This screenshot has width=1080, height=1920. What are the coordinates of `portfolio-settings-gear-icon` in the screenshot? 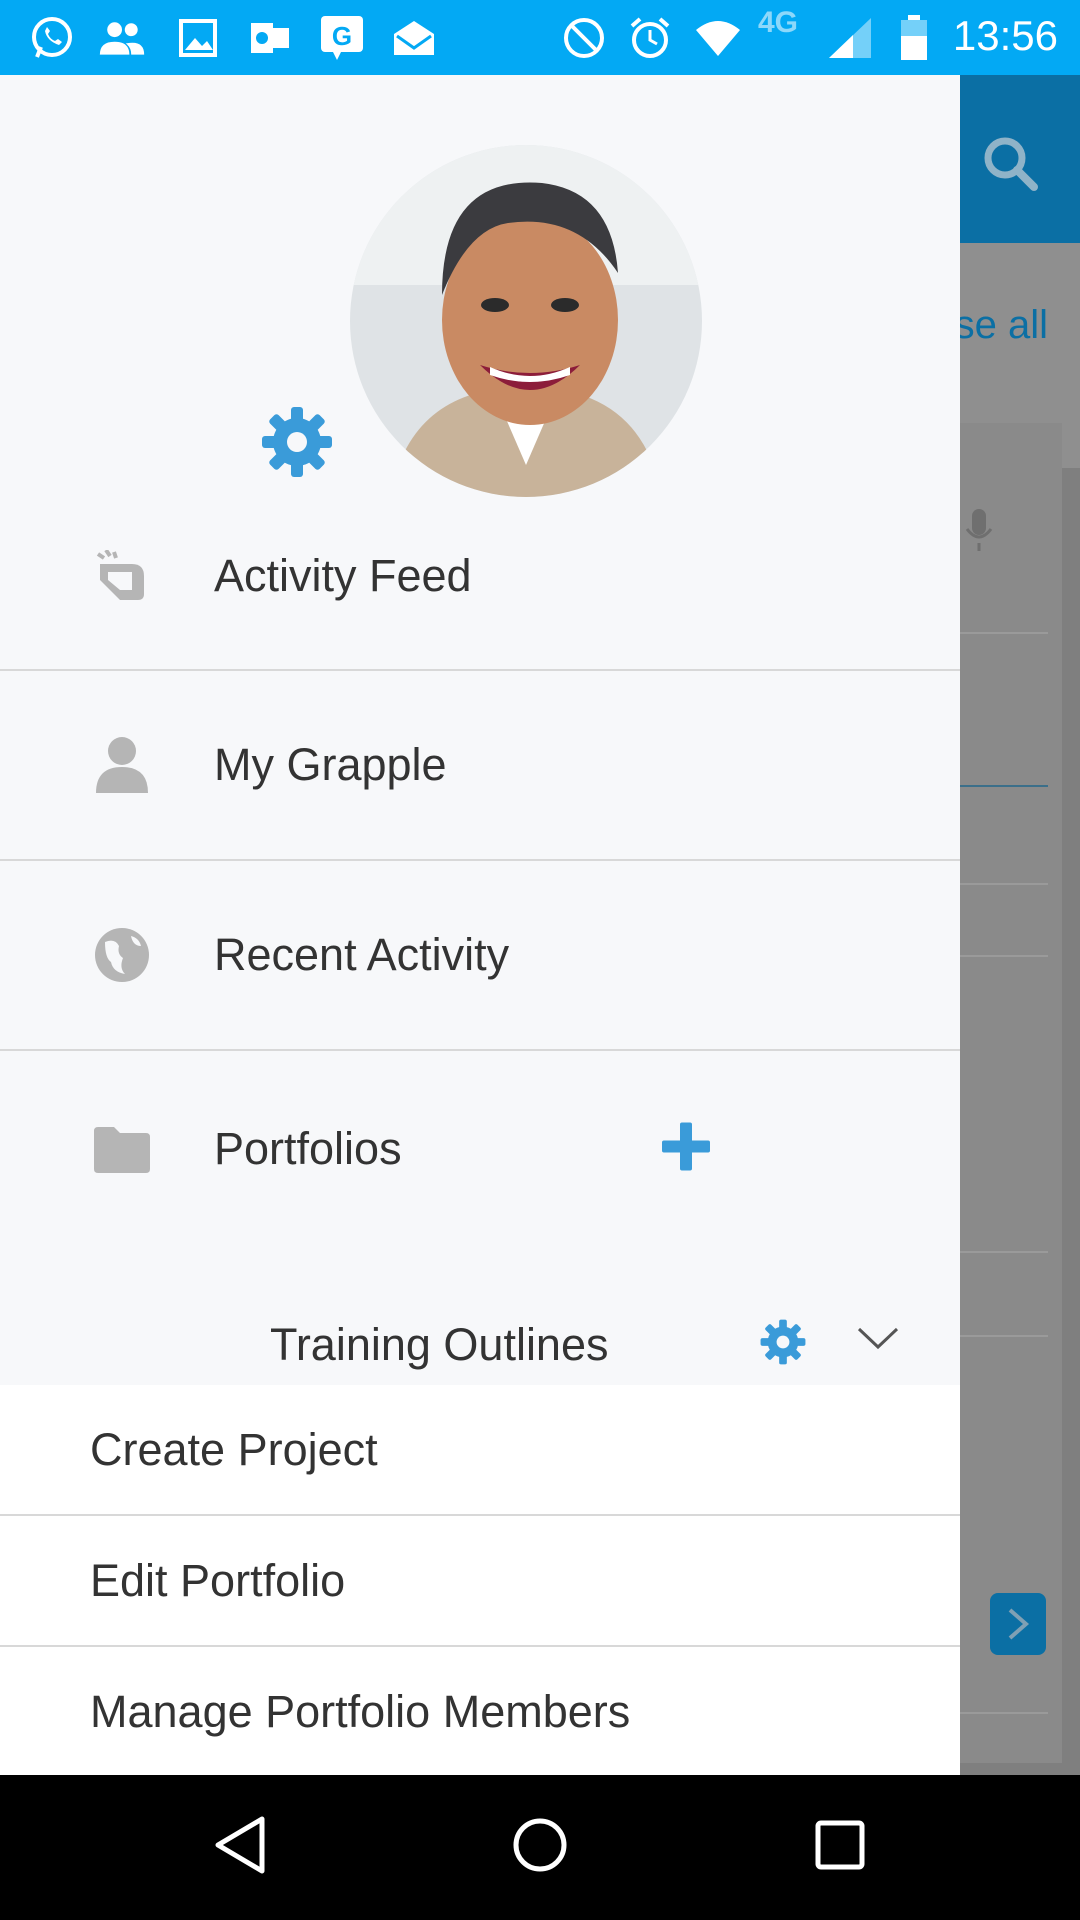 It's located at (783, 1344).